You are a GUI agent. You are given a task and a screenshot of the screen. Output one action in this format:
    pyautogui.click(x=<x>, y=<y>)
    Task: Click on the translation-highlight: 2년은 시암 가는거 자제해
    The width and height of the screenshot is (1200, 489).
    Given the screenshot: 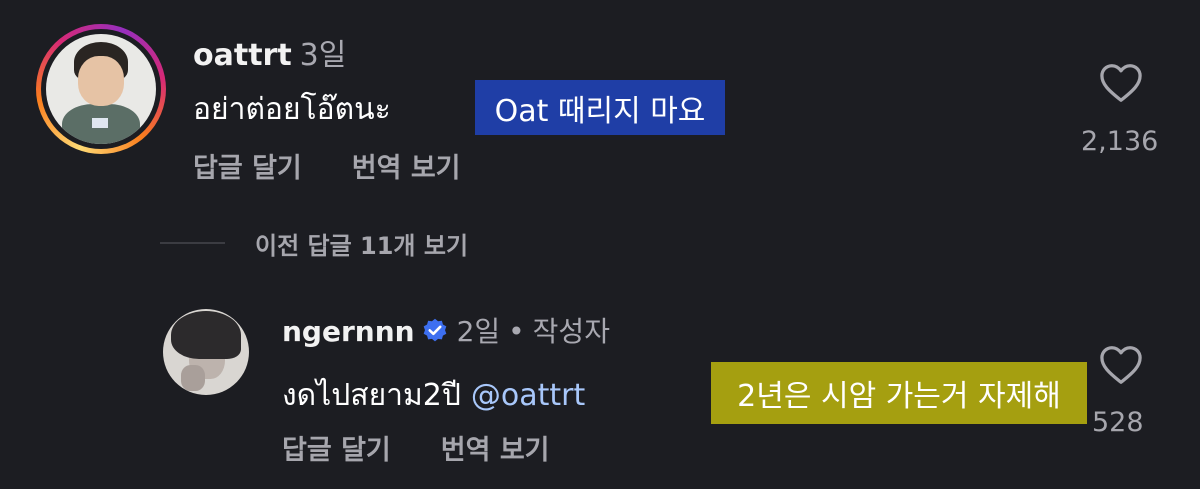 What is the action you would take?
    pyautogui.click(x=899, y=393)
    